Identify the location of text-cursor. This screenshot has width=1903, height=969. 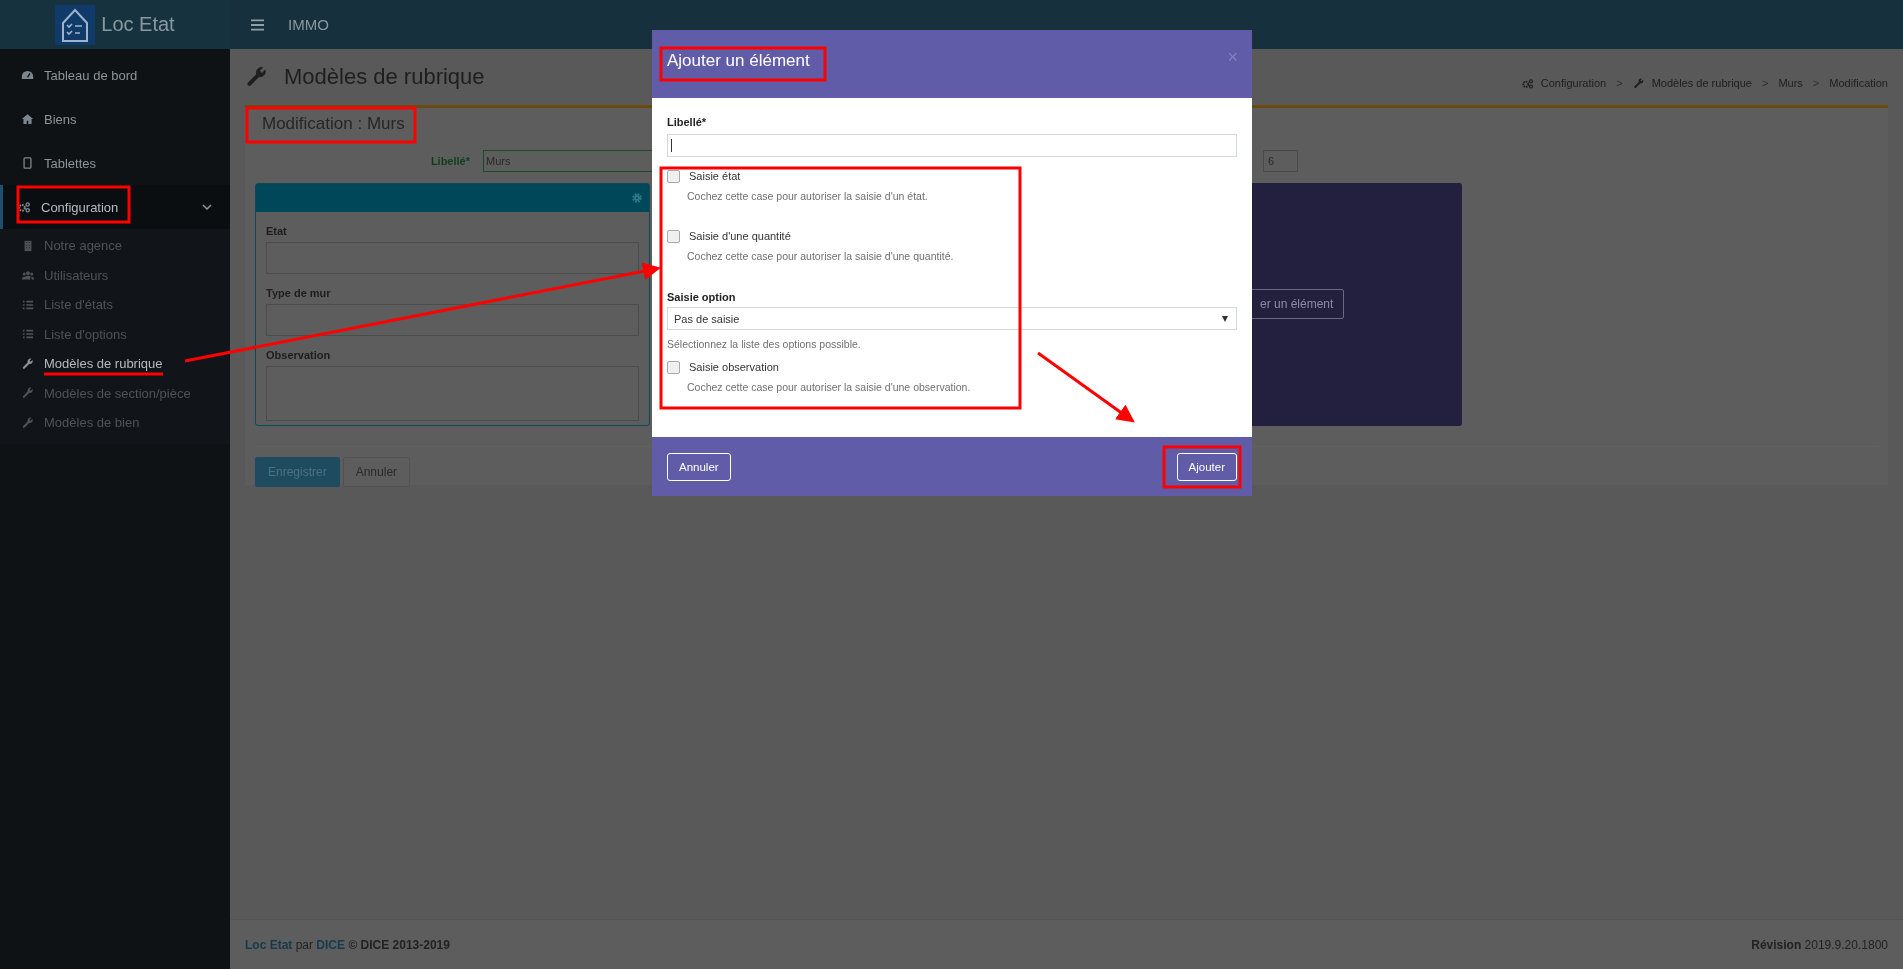
(671, 145).